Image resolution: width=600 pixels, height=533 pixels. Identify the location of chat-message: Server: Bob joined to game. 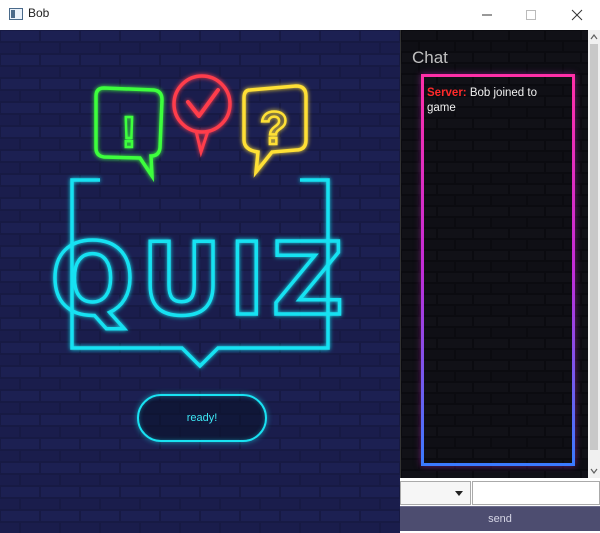
(497, 101).